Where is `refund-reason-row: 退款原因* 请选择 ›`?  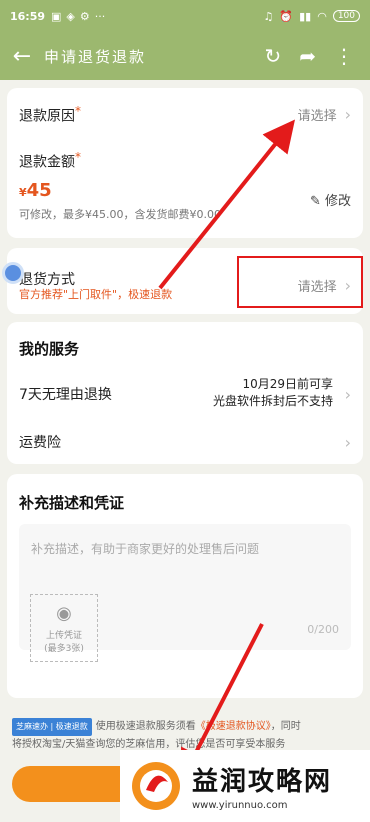 refund-reason-row: 退款原因* 请选择 › is located at coordinates (185, 115).